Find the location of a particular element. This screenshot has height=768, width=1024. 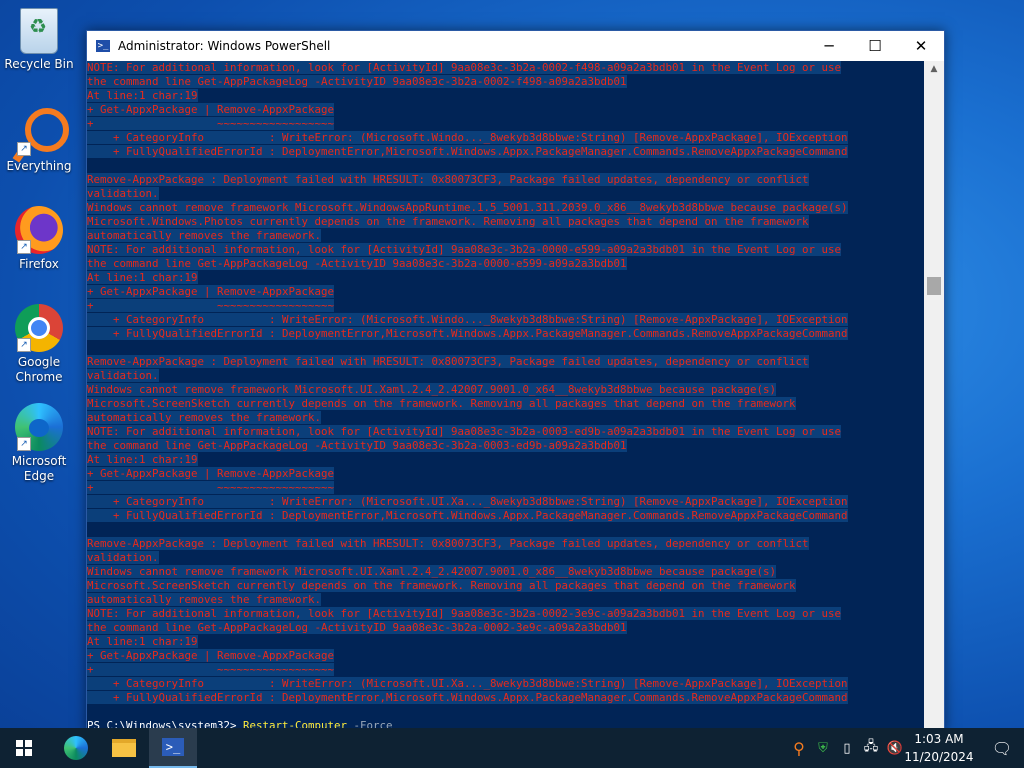

firefox-icon: ↗ is located at coordinates (39, 230).